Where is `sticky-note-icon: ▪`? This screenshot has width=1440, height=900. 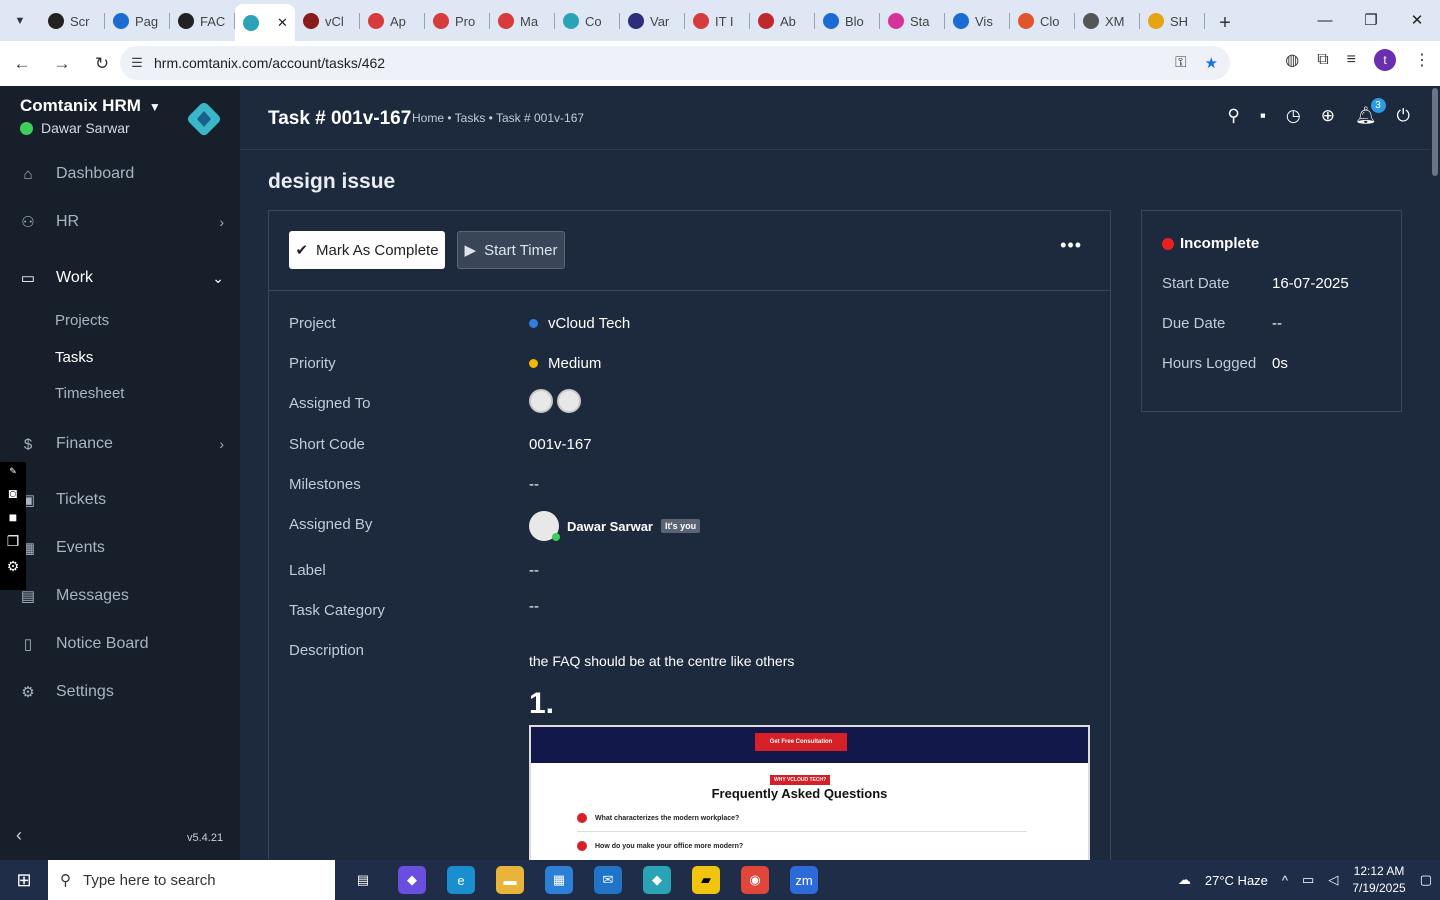 sticky-note-icon: ▪ is located at coordinates (1263, 116).